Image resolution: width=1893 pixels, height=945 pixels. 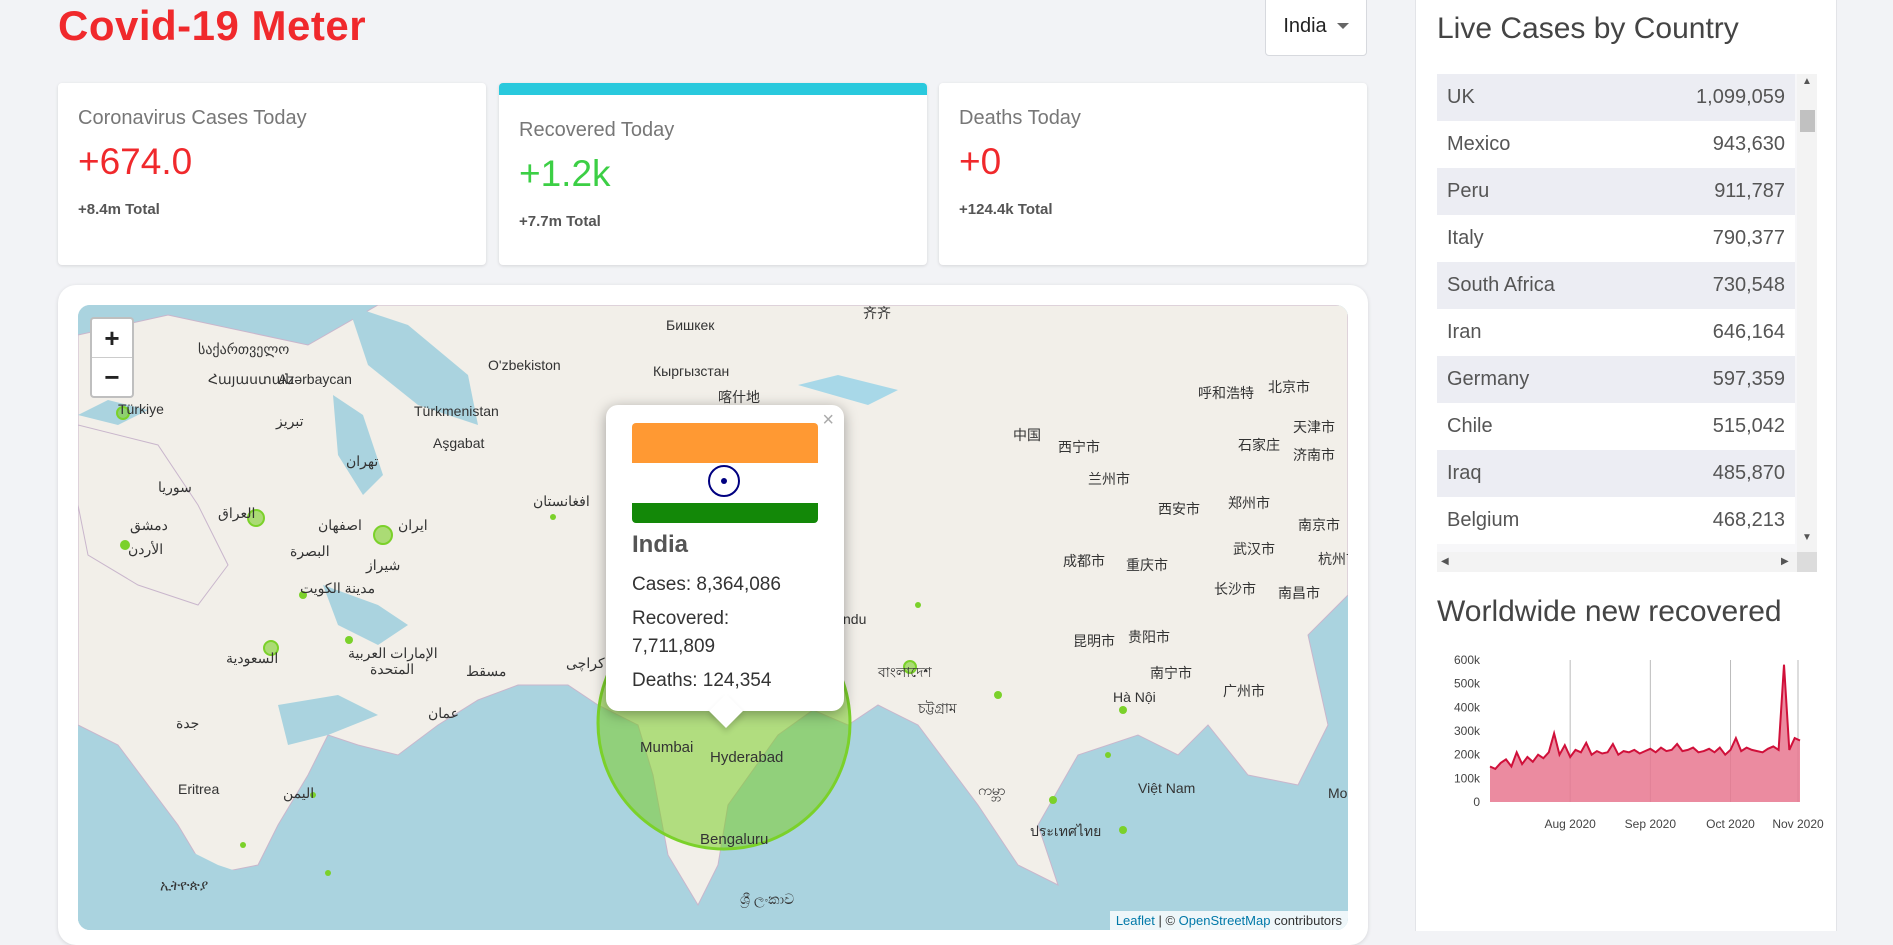 What do you see at coordinates (1254, 549) in the screenshot?
I see `map-label: 武汉市` at bounding box center [1254, 549].